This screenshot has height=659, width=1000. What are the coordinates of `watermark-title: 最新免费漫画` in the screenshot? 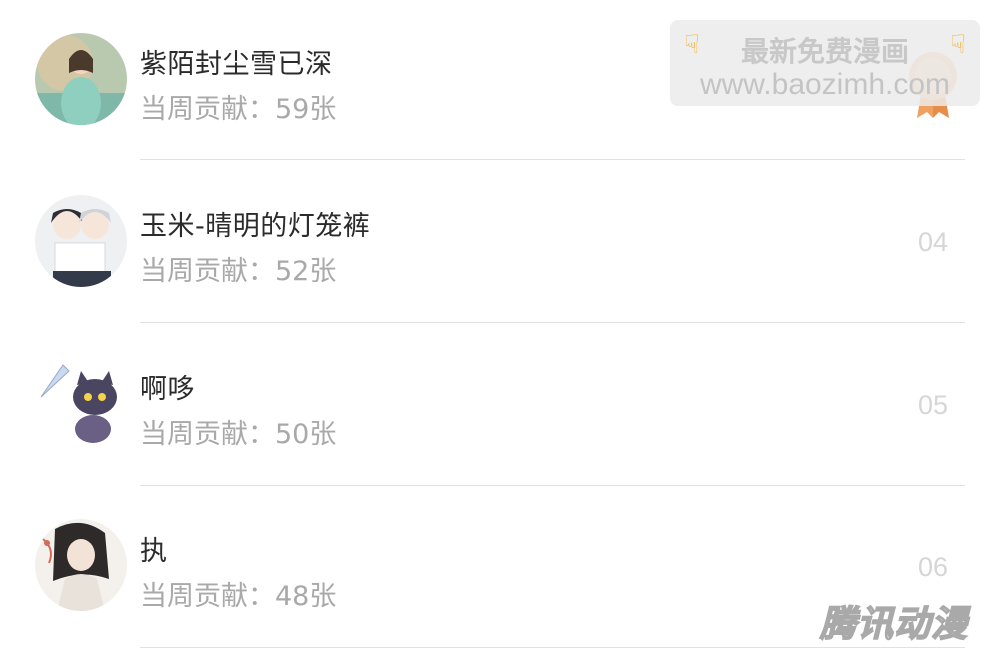 It's located at (824, 51).